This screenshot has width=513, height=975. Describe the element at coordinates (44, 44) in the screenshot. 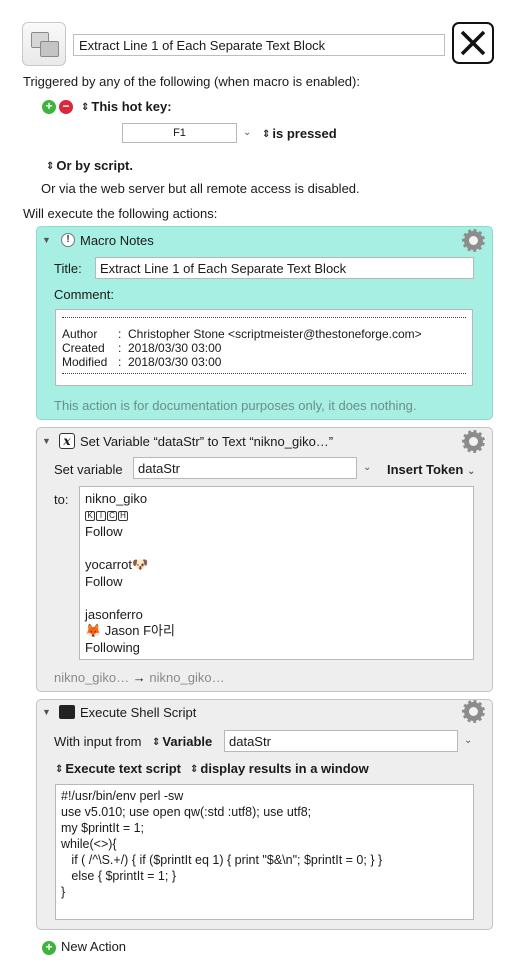

I see `macro-icon` at that location.